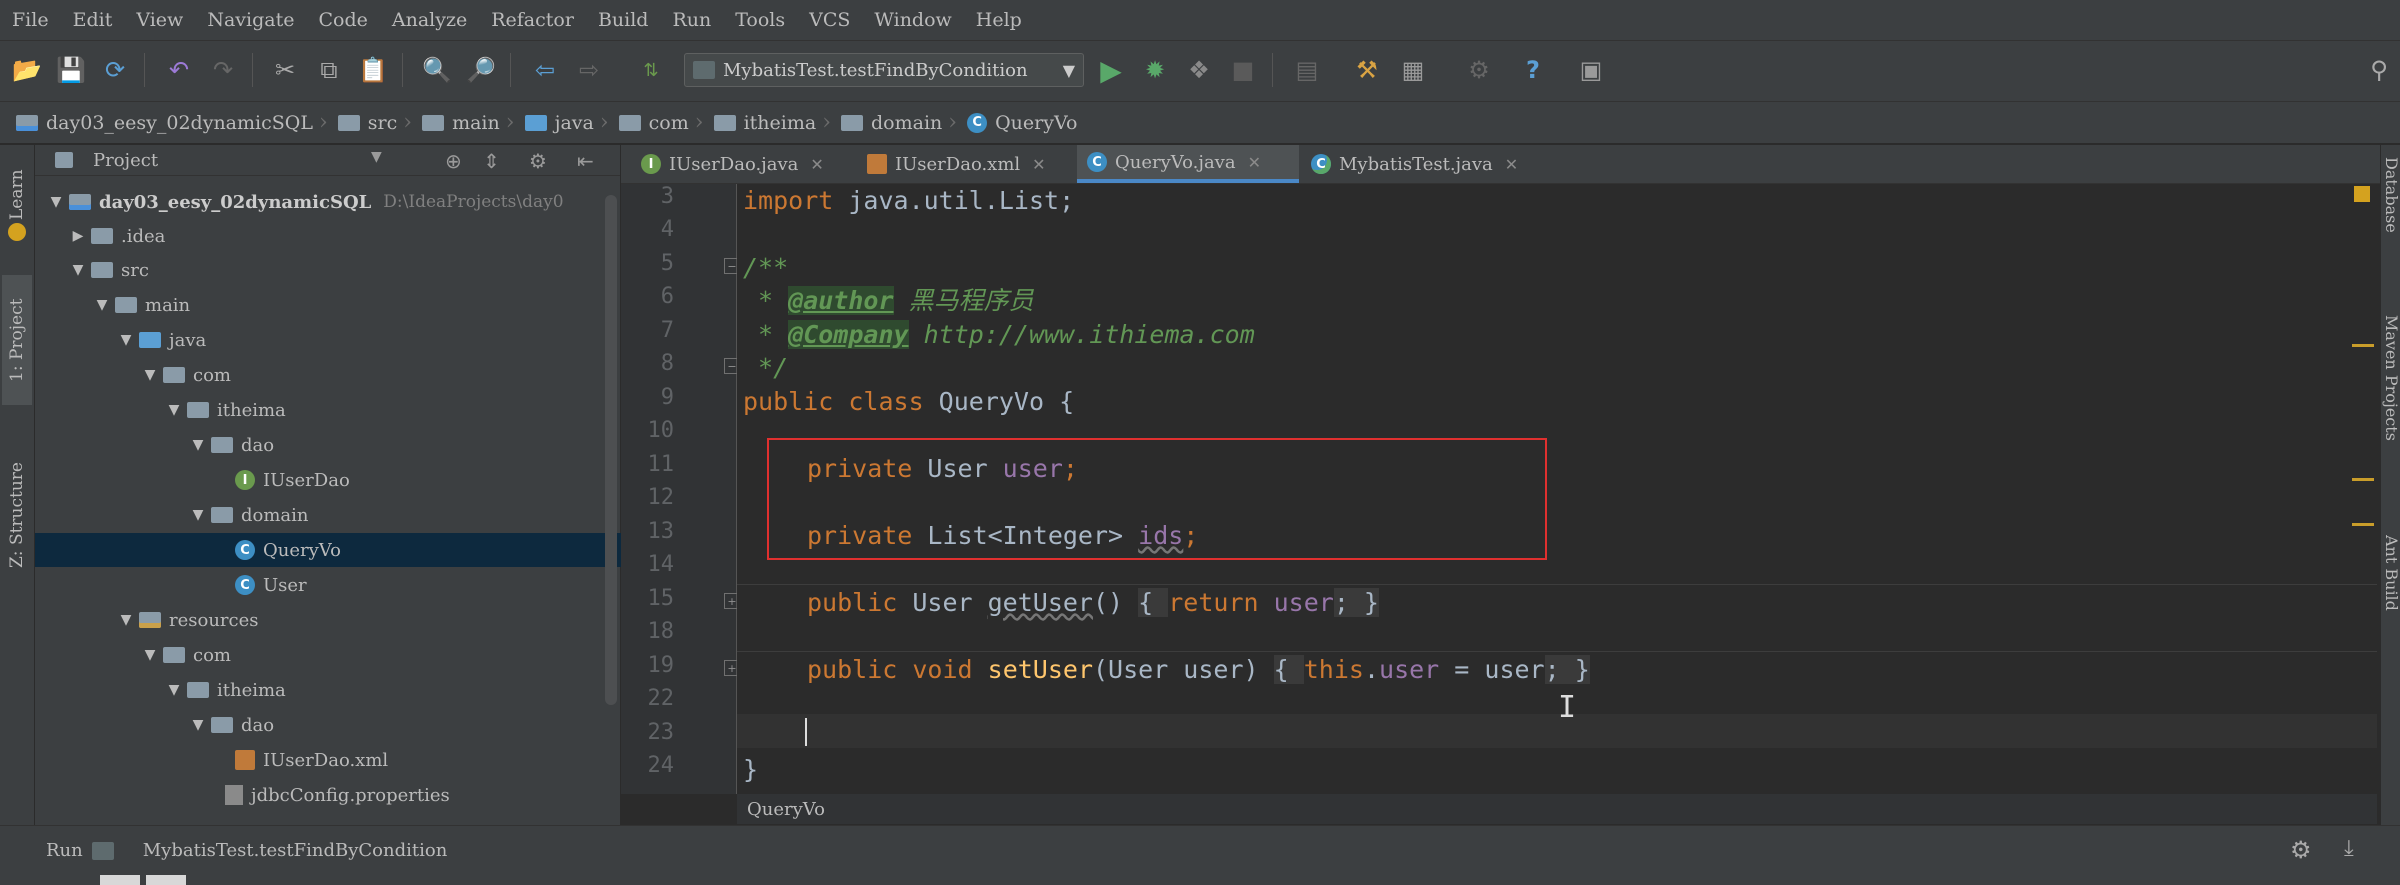  I want to click on stop-icon: ■, so click(1243, 70).